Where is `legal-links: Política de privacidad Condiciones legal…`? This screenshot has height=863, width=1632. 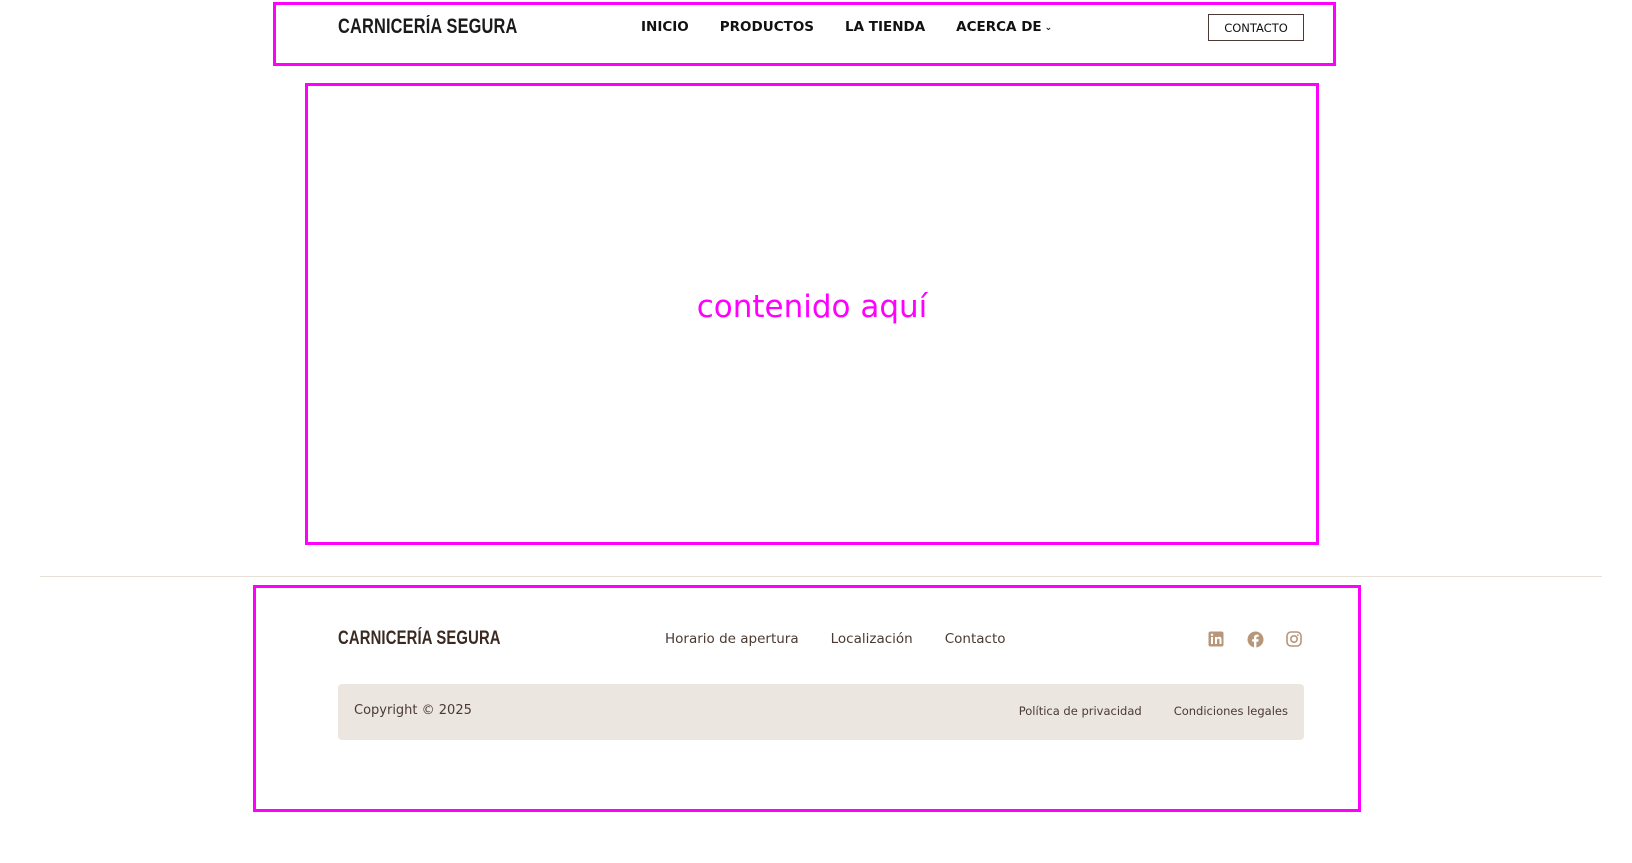
legal-links: Política de privacidad Condiciones legal… is located at coordinates (1137, 711).